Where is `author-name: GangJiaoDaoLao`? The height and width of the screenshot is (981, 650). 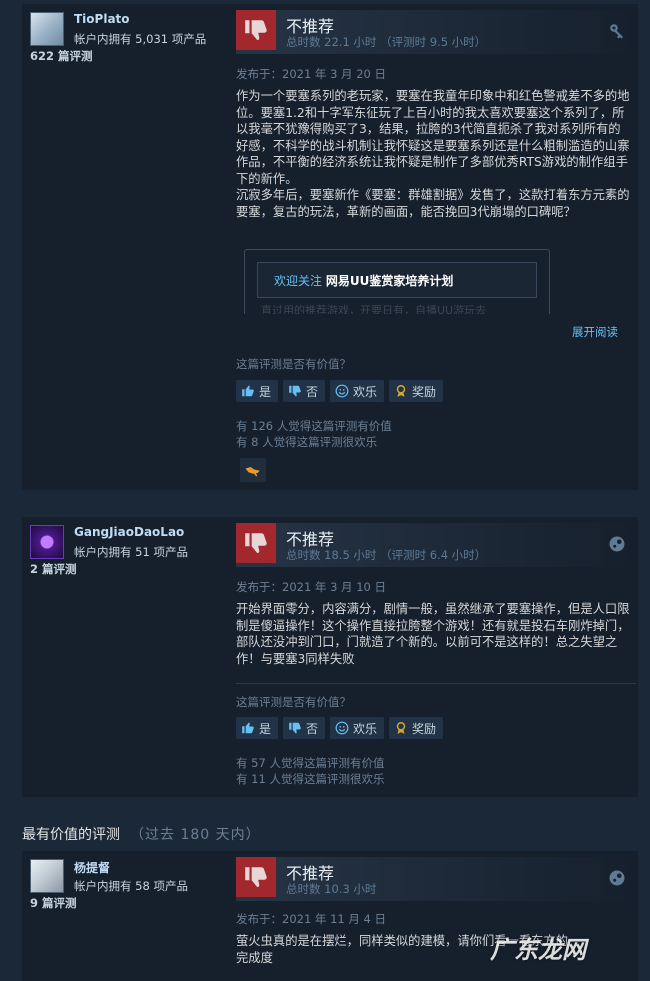 author-name: GangJiaoDaoLao is located at coordinates (129, 532).